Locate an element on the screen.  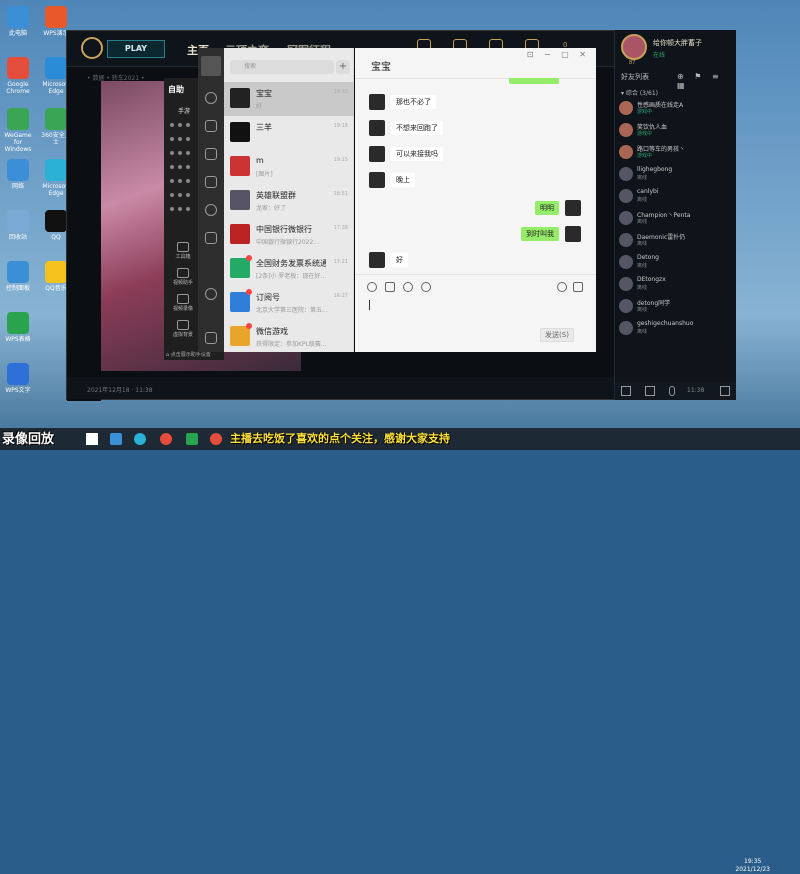
contacts-icon is located at coordinates (211, 126).